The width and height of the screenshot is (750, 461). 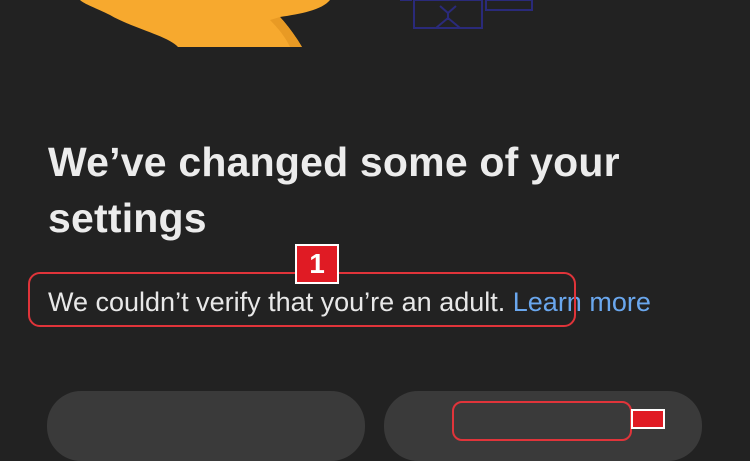 What do you see at coordinates (466, 14) in the screenshot?
I see `person-icon` at bounding box center [466, 14].